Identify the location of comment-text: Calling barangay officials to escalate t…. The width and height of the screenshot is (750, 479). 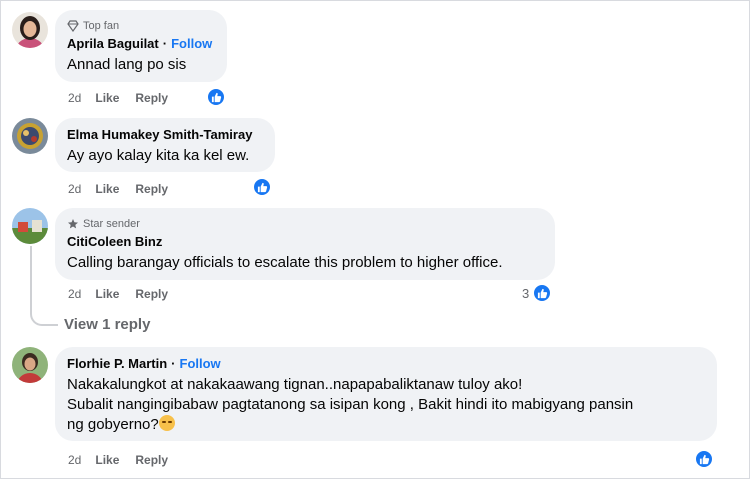
(285, 262).